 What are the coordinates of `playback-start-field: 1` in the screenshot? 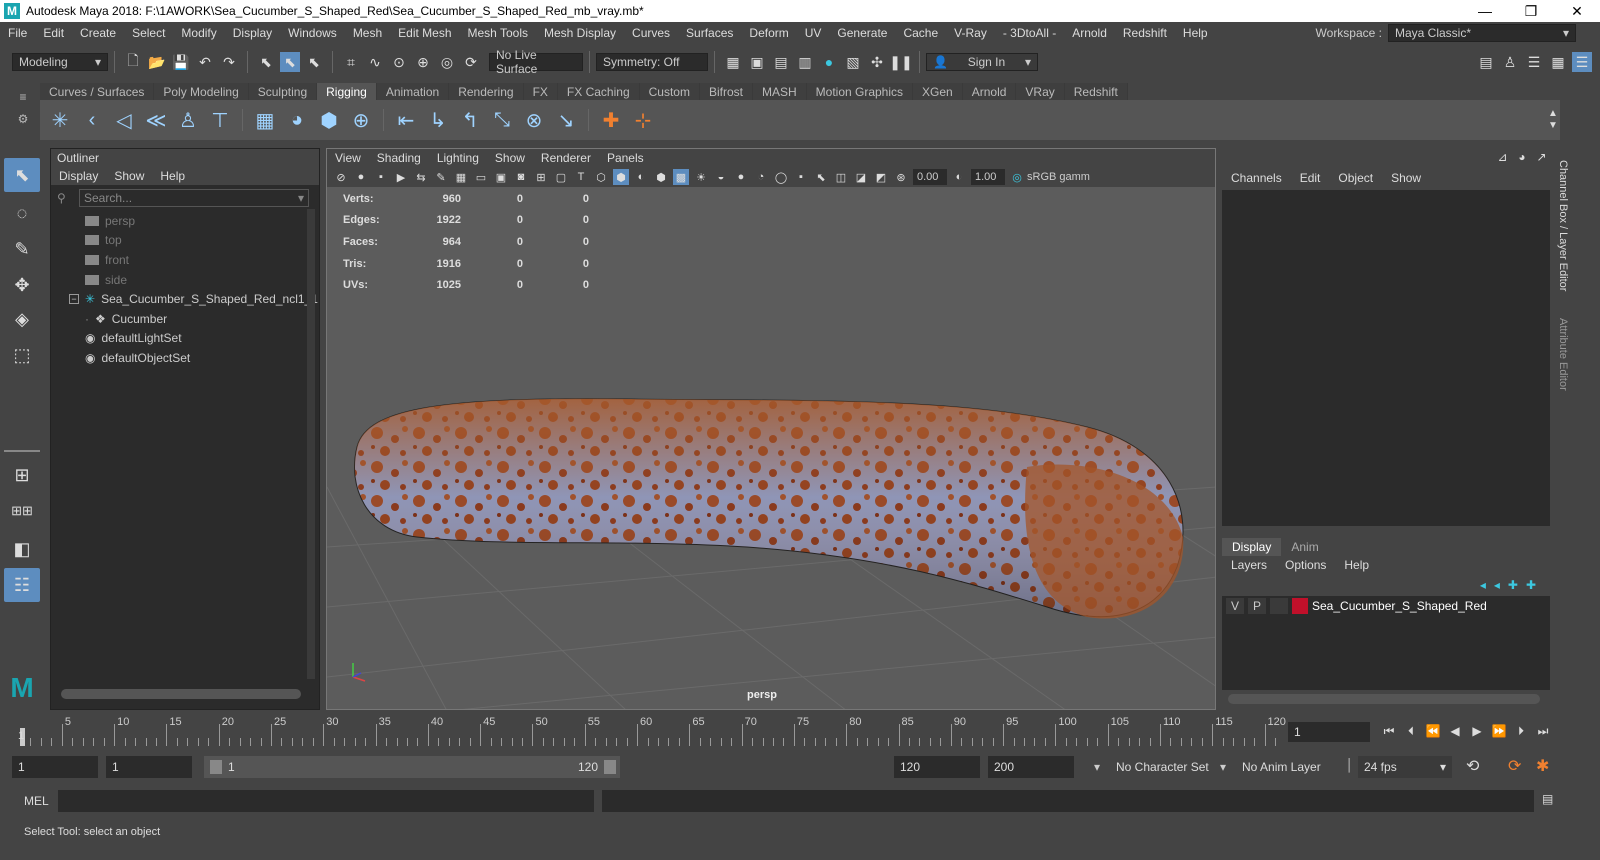 It's located at (149, 767).